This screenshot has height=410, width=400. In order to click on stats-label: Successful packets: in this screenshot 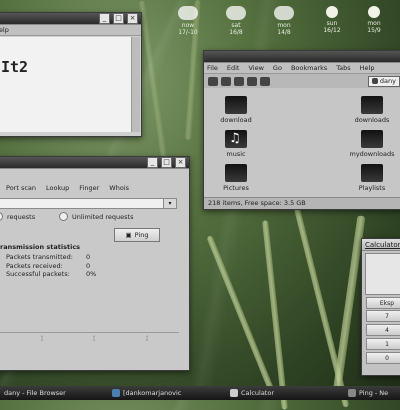, I will do `click(38, 274)`.